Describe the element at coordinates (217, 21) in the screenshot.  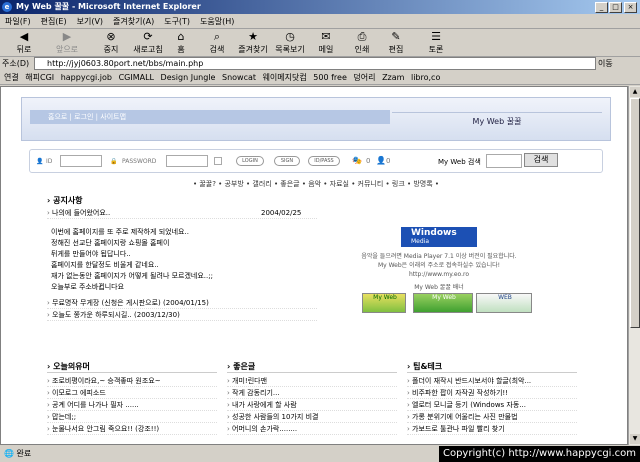
I see `menu-help: 도움말(H)` at that location.